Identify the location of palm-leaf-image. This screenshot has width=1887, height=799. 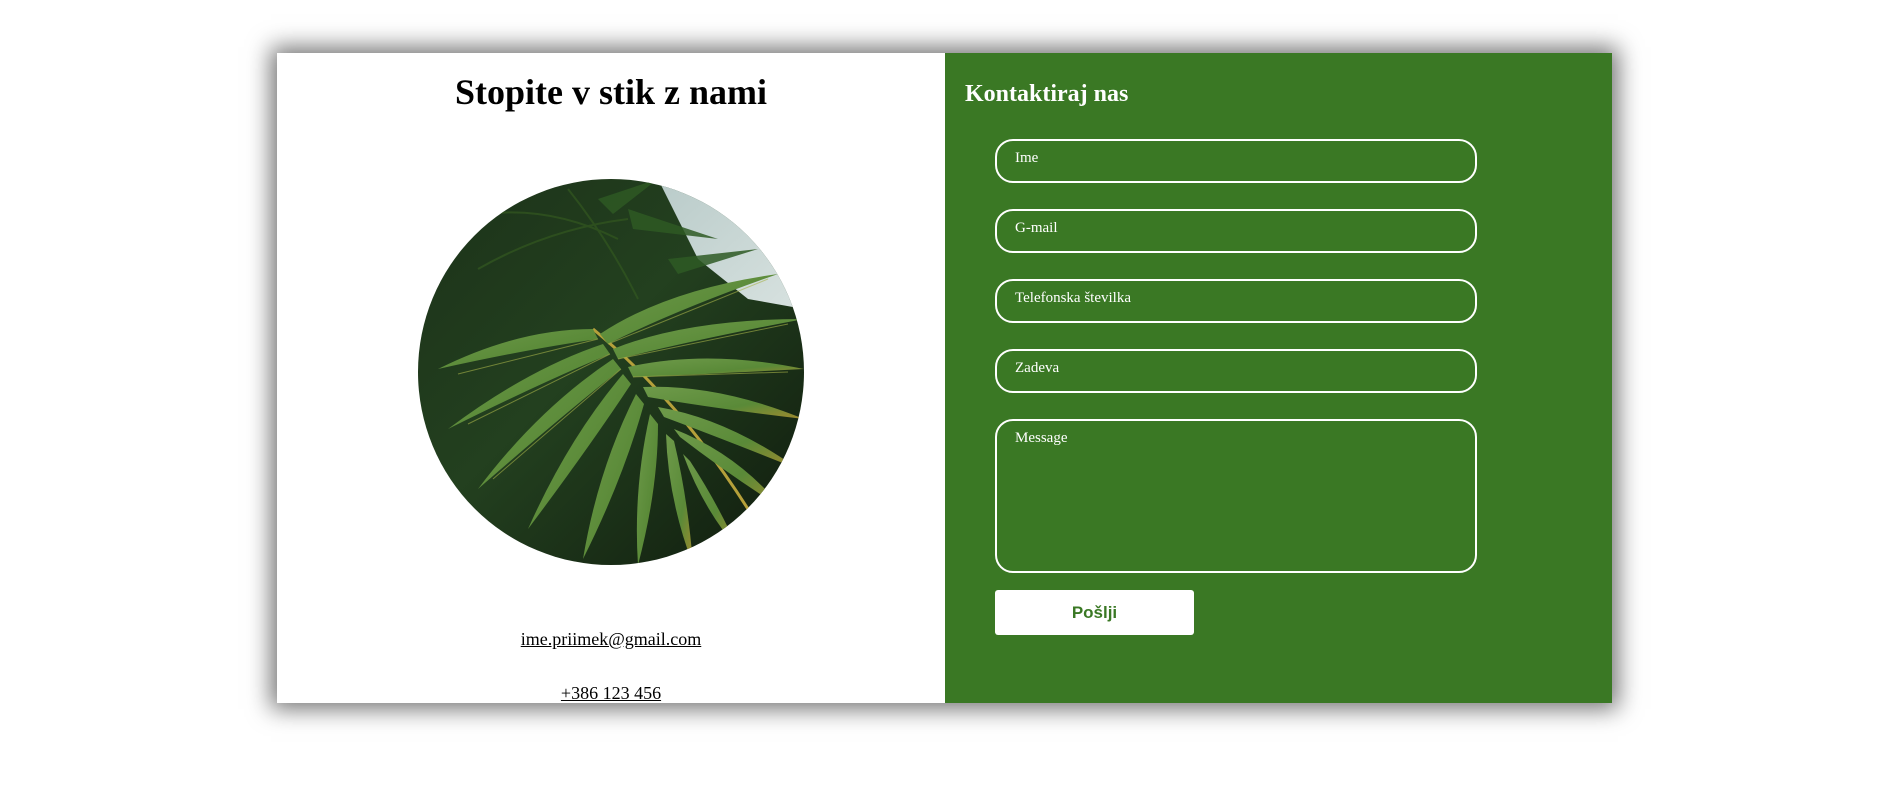
(611, 372).